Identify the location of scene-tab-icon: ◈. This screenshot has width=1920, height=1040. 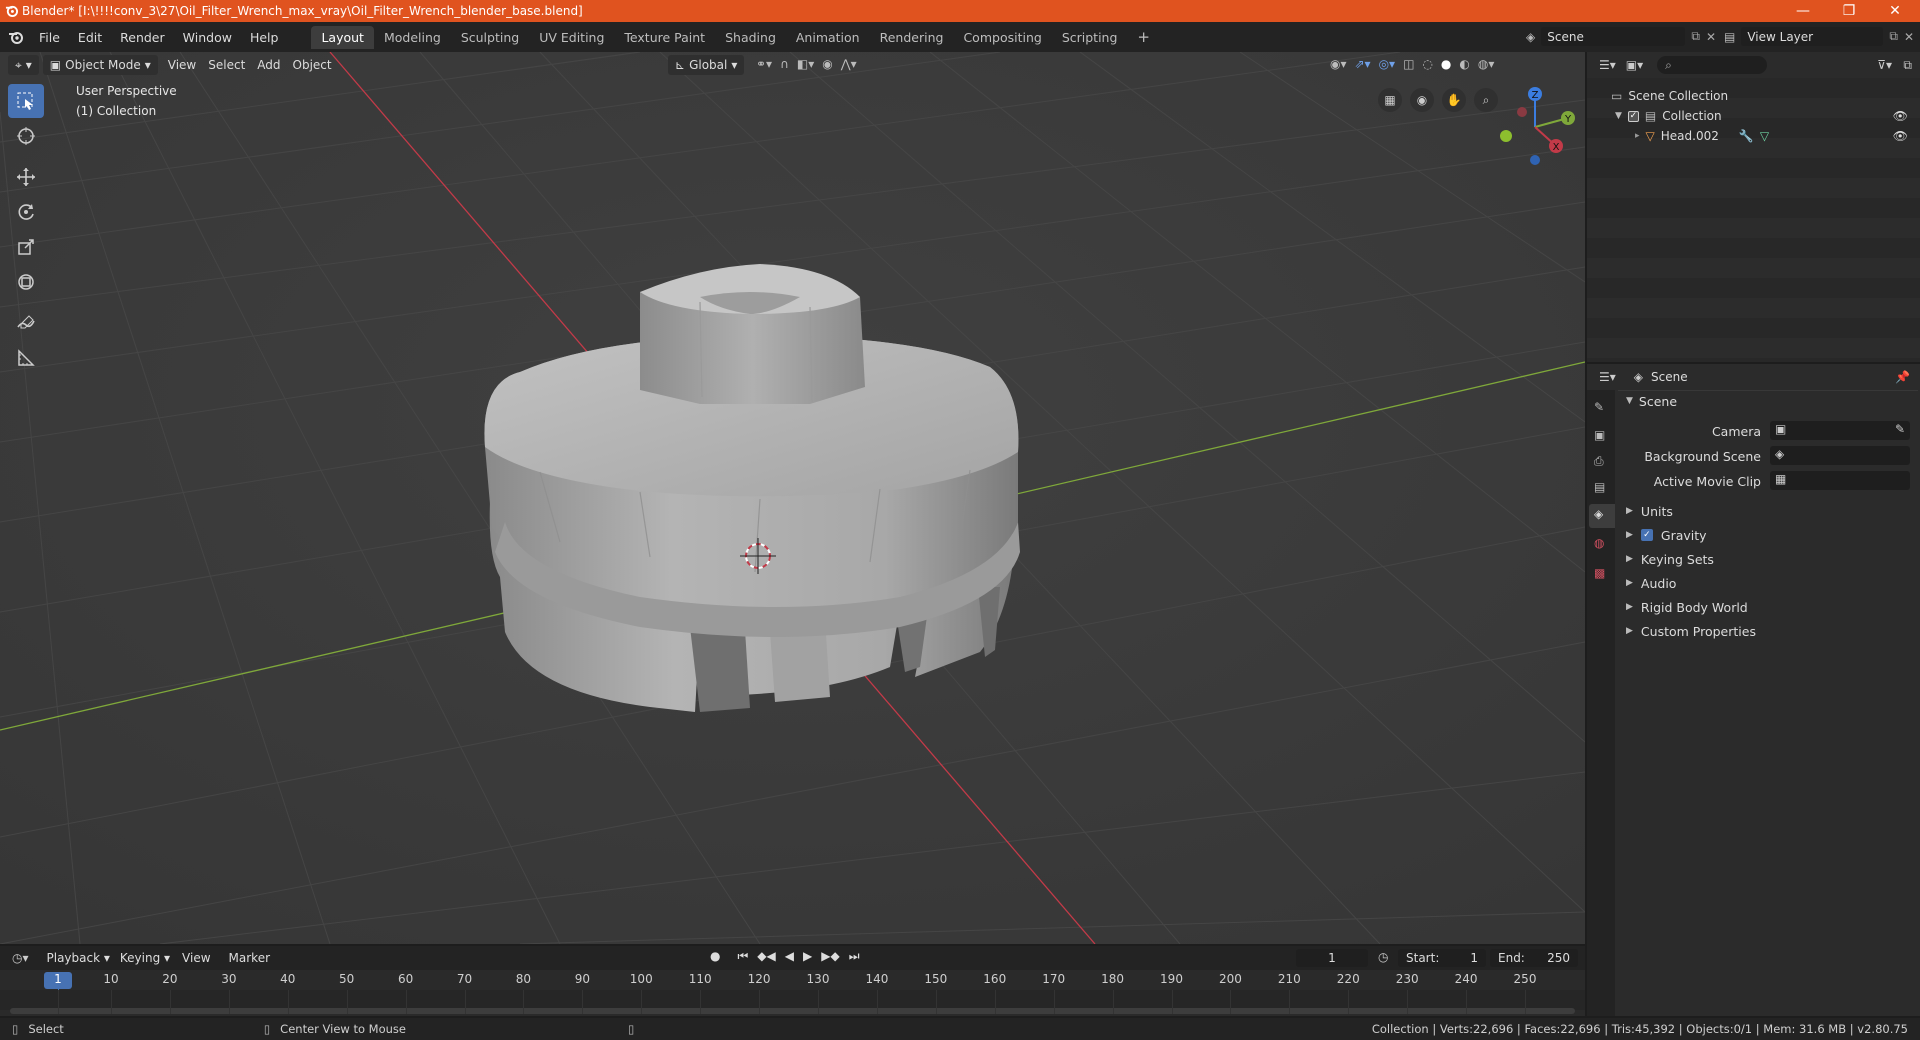
(1602, 516).